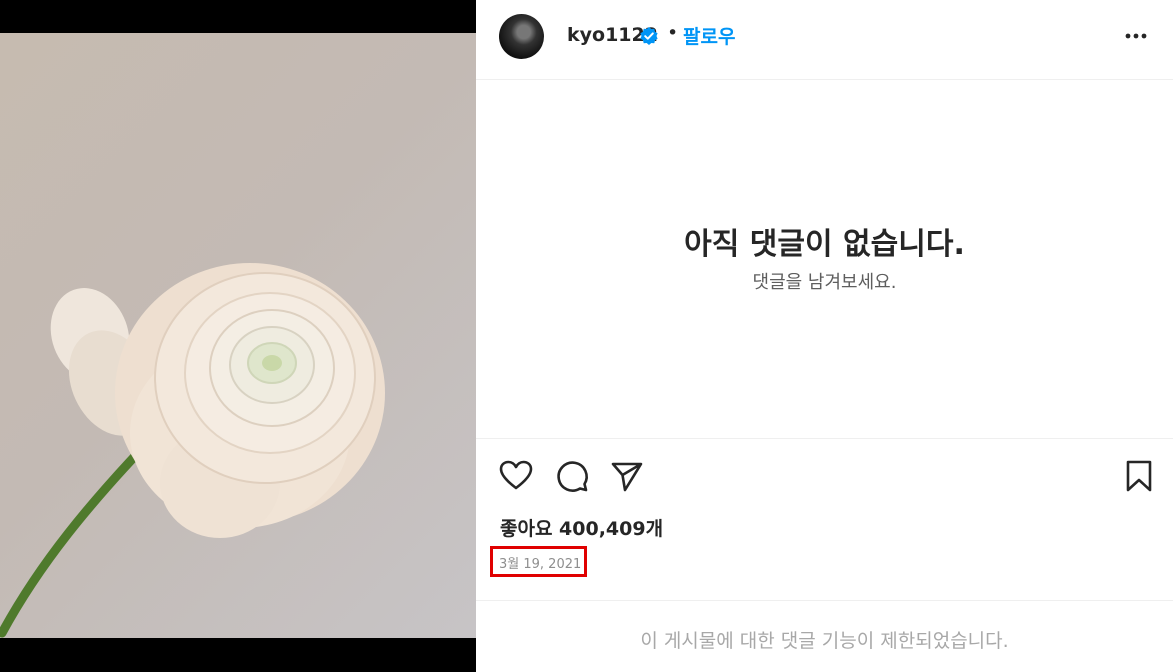  Describe the element at coordinates (1136, 36) in the screenshot. I see `more-options-icon` at that location.